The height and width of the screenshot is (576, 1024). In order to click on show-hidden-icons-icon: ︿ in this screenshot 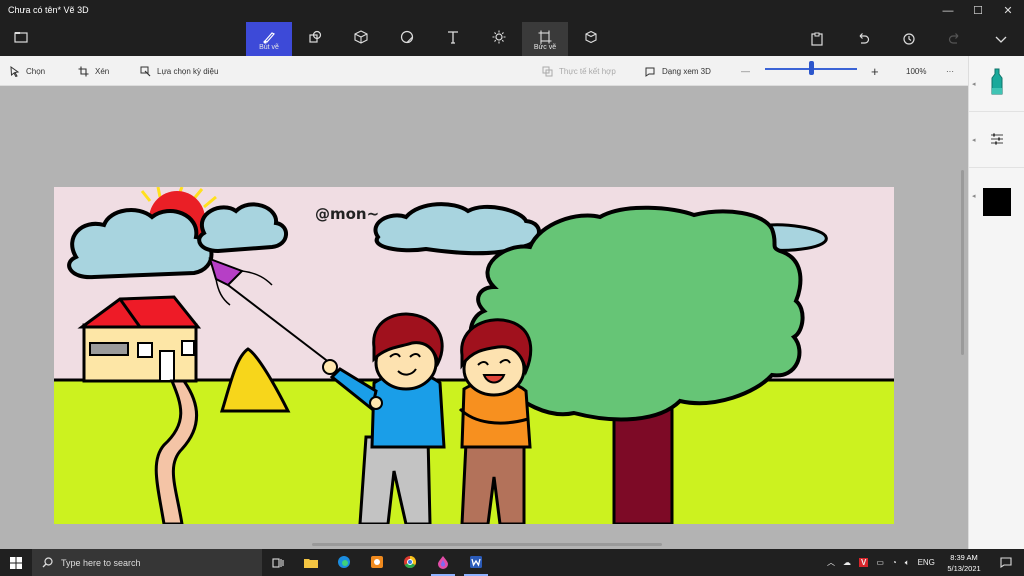, I will do `click(831, 562)`.